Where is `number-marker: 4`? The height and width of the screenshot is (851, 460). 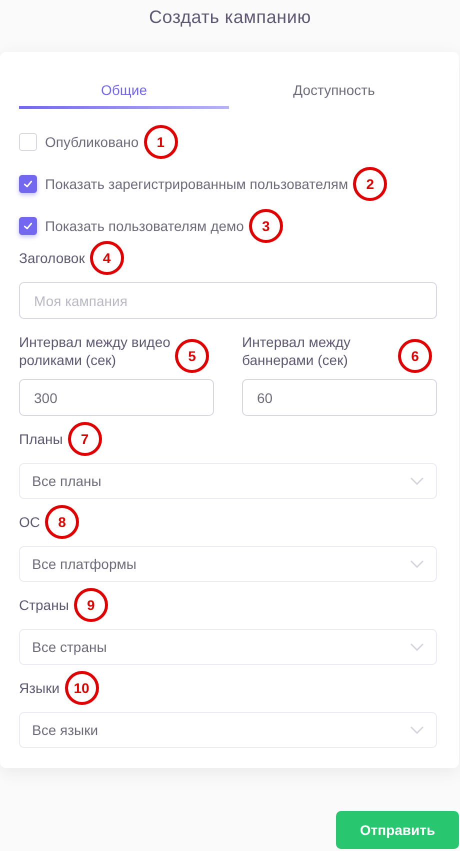
number-marker: 4 is located at coordinates (107, 258).